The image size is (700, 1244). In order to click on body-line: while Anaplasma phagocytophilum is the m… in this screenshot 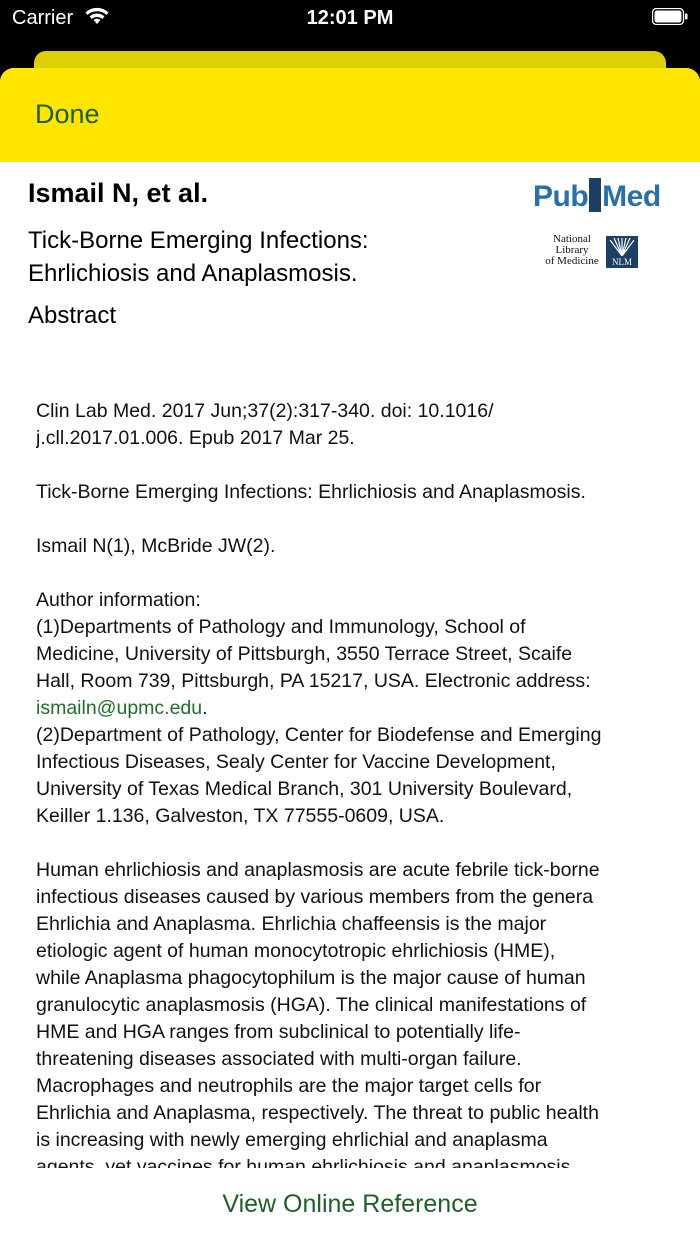, I will do `click(311, 978)`.